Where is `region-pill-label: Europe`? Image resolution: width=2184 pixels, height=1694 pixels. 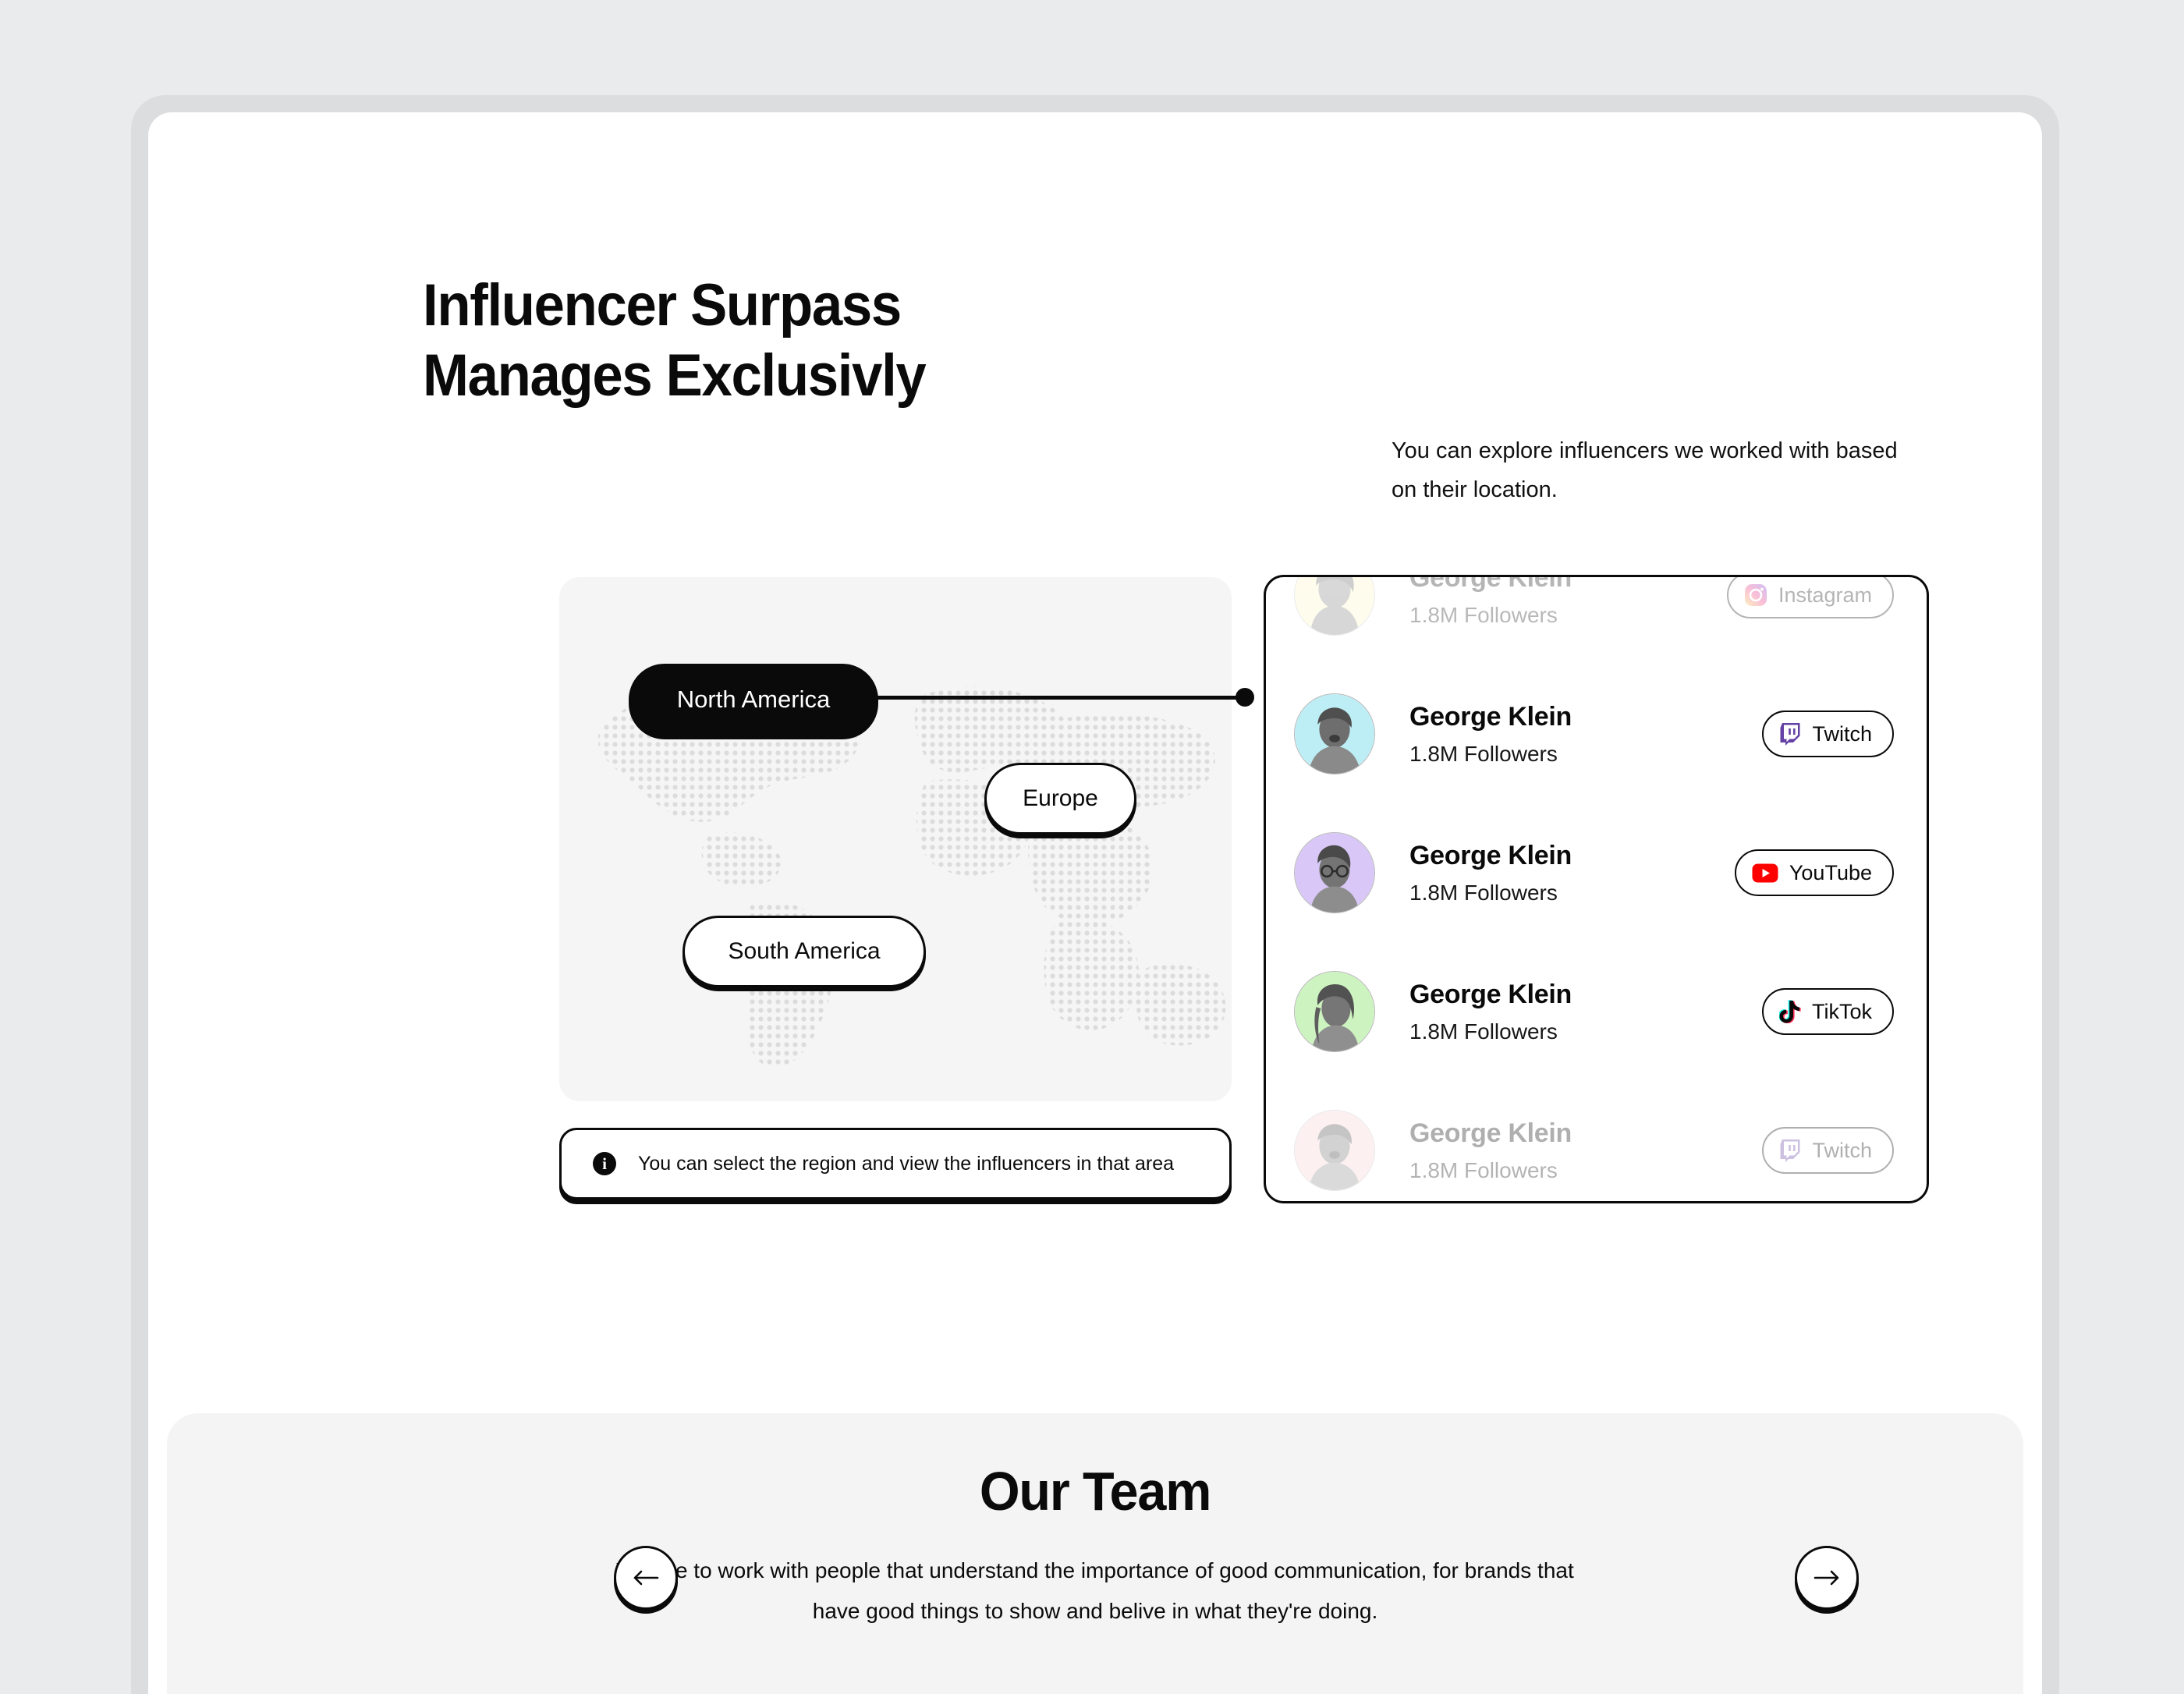
region-pill-label: Europe is located at coordinates (1061, 798).